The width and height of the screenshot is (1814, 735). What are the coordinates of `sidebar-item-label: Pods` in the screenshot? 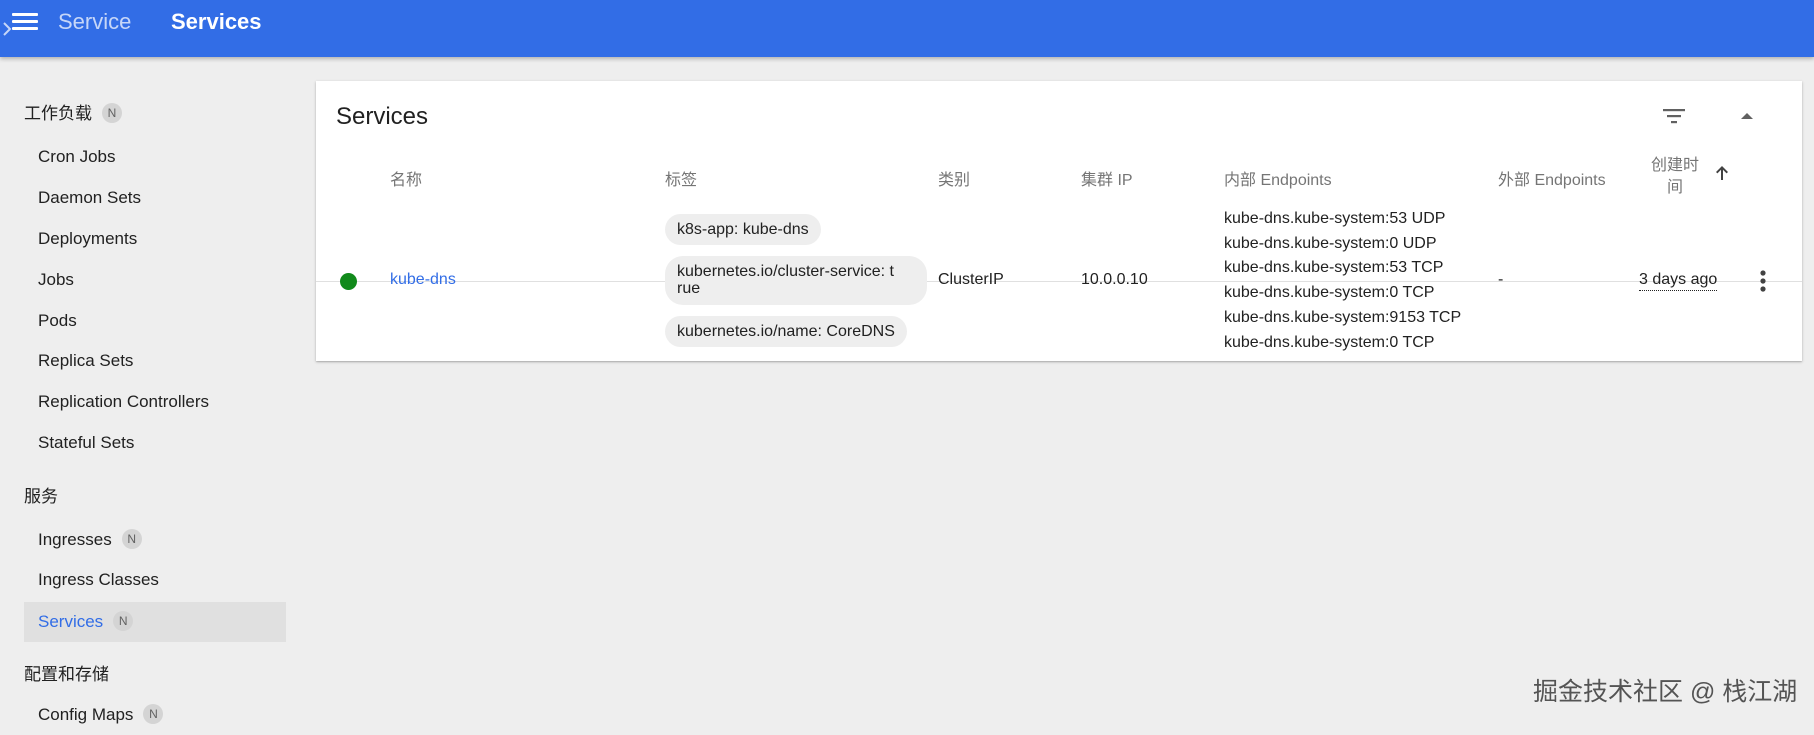 It's located at (57, 320).